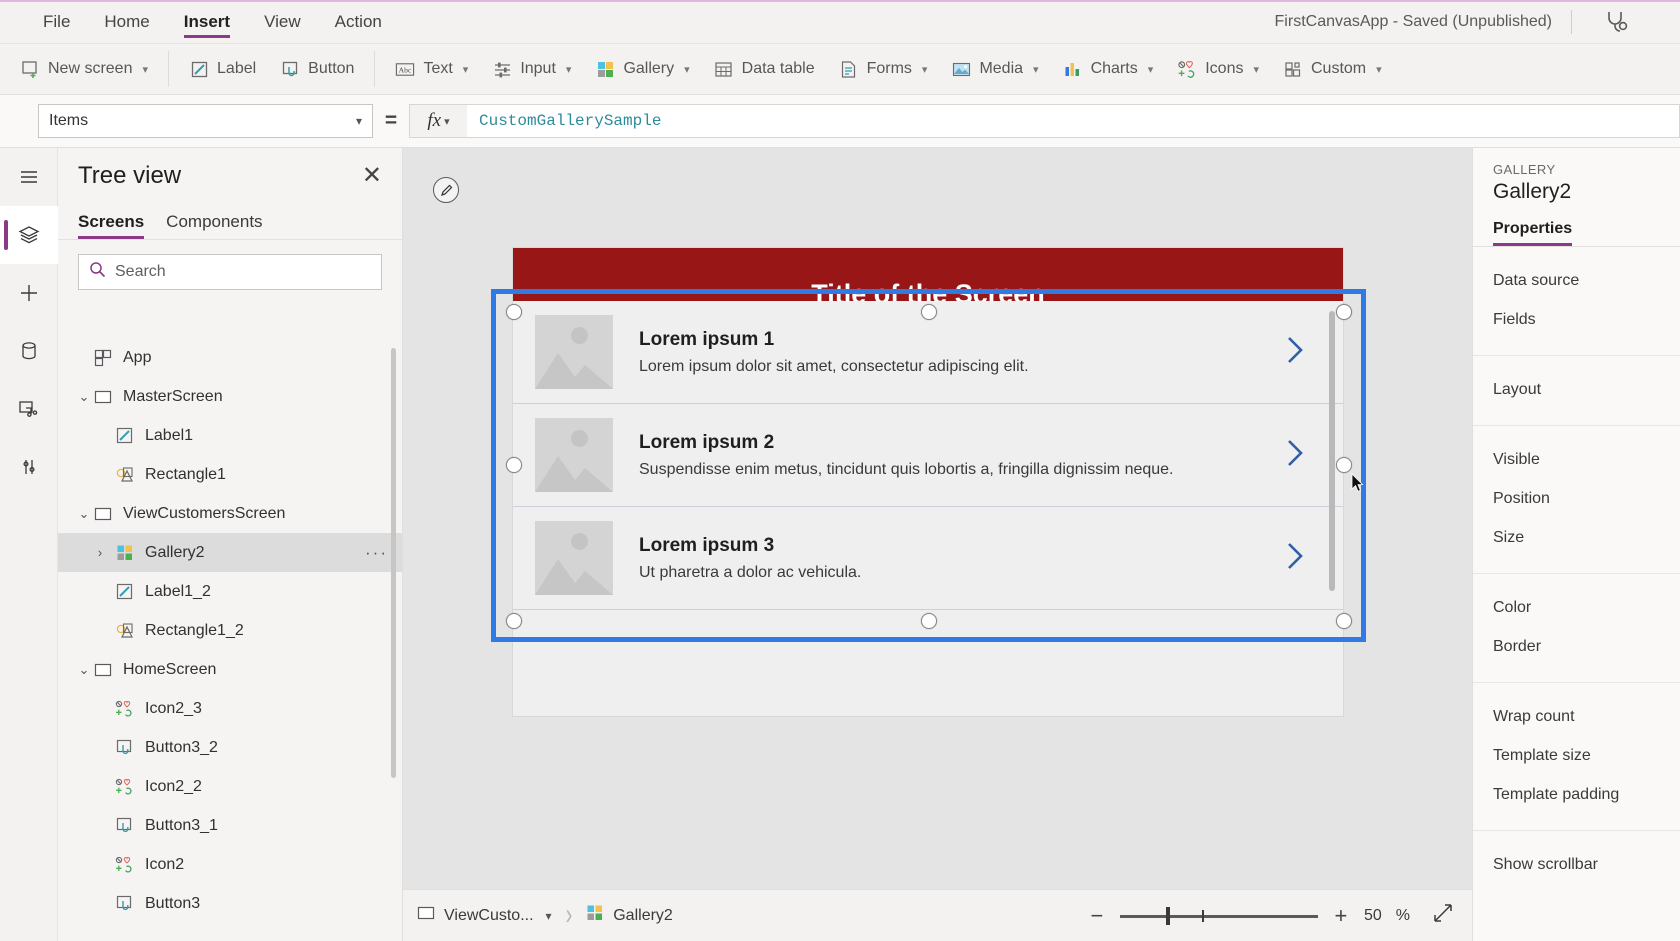 The height and width of the screenshot is (941, 1680). I want to click on property-row-template-padding: Template padding, so click(1576, 794).